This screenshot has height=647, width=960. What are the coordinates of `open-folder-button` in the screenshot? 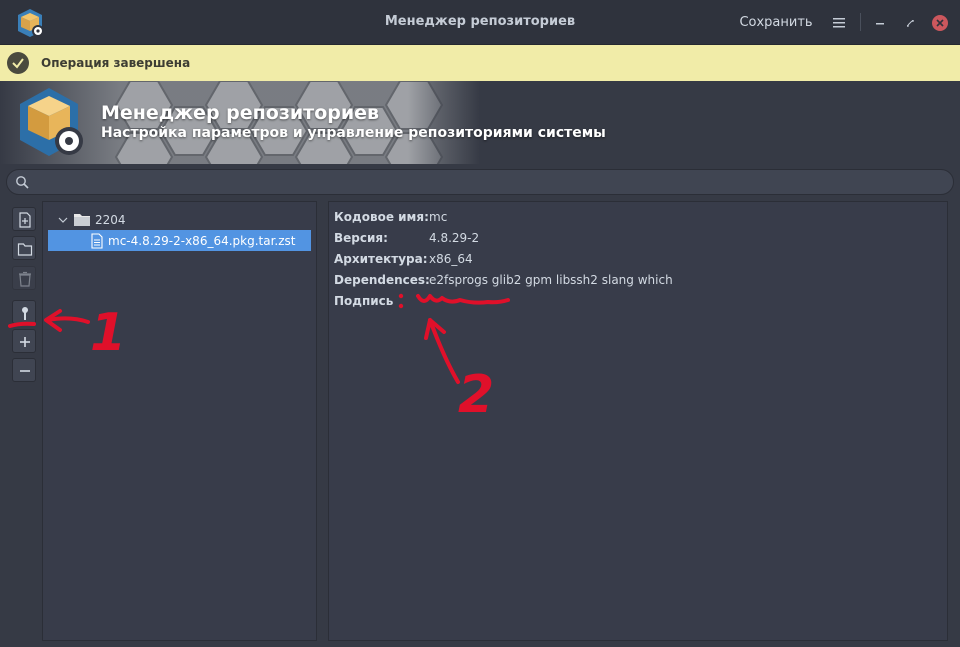 It's located at (24, 248).